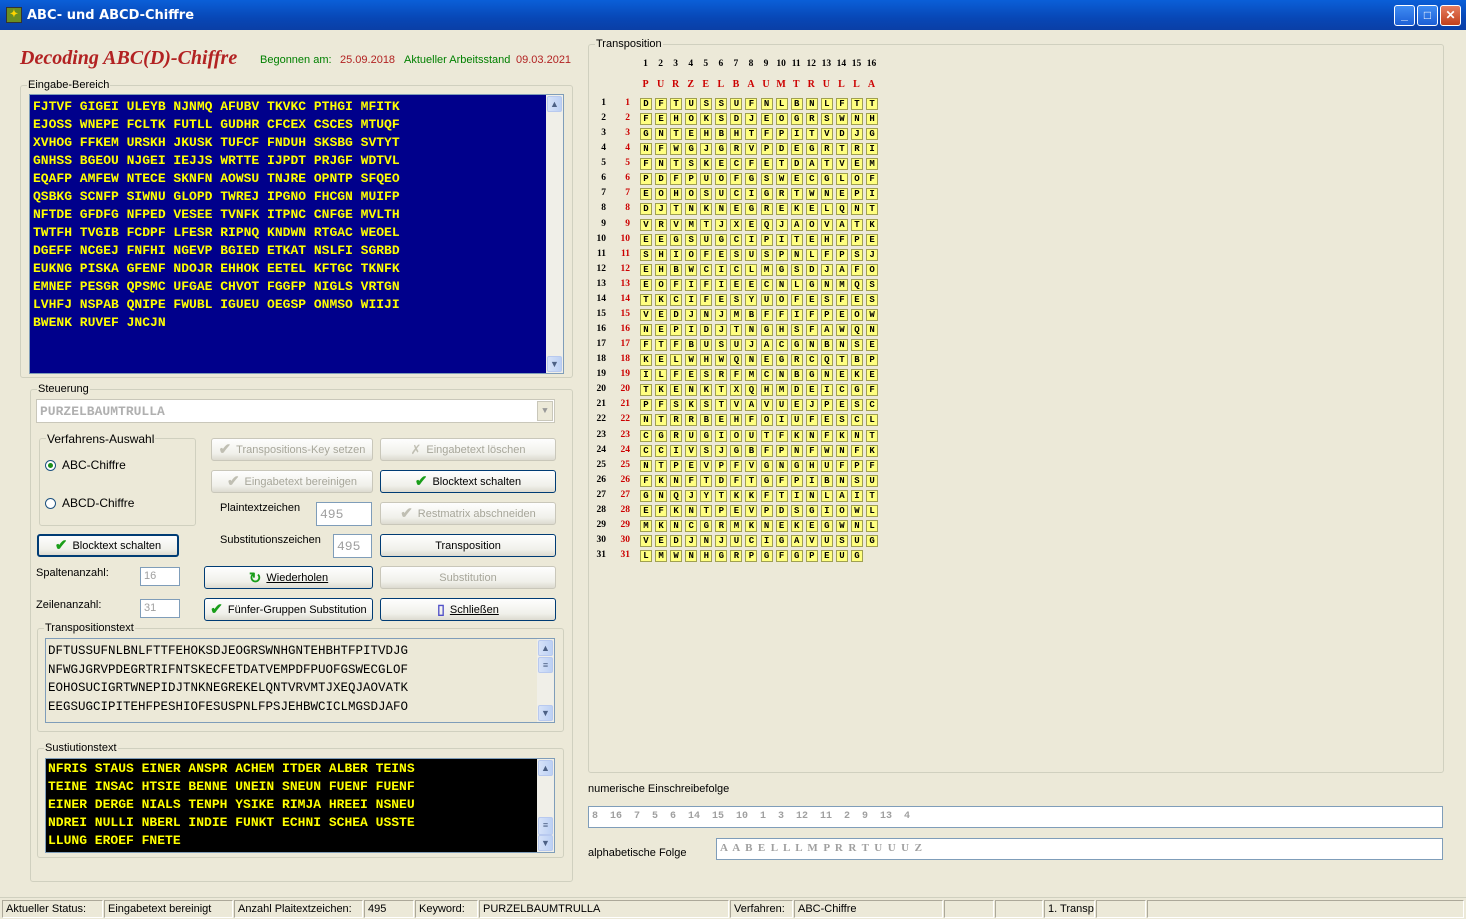 This screenshot has height=919, width=1466. What do you see at coordinates (766, 299) in the screenshot?
I see `grid-cell: U` at bounding box center [766, 299].